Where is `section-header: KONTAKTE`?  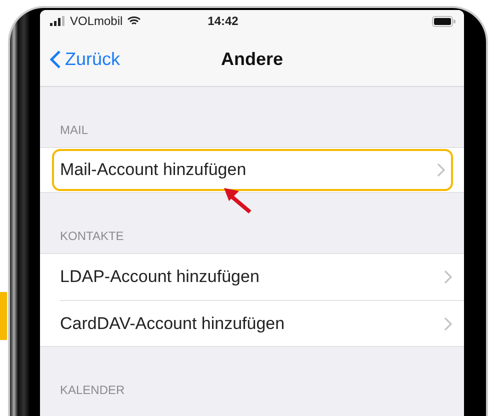
section-header: KONTAKTE is located at coordinates (92, 236).